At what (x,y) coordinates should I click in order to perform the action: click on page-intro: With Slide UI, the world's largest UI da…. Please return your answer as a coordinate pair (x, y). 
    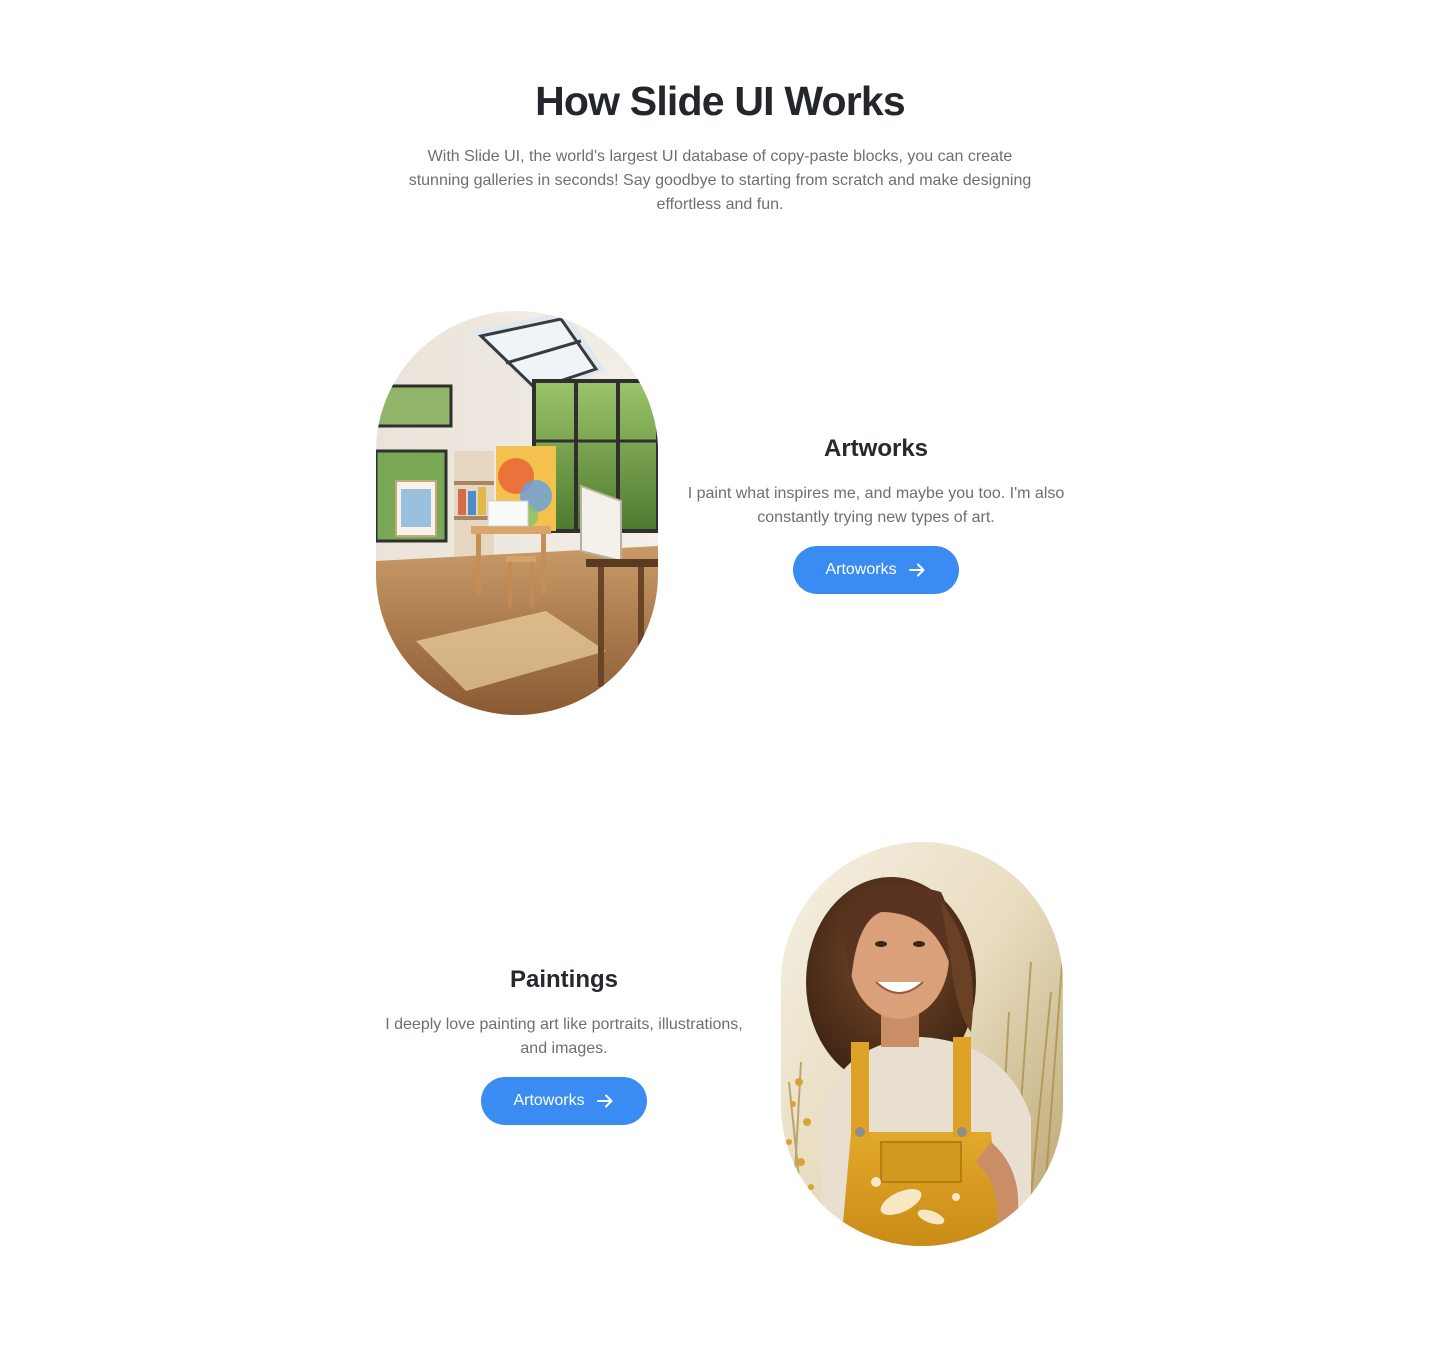
    Looking at the image, I should click on (720, 180).